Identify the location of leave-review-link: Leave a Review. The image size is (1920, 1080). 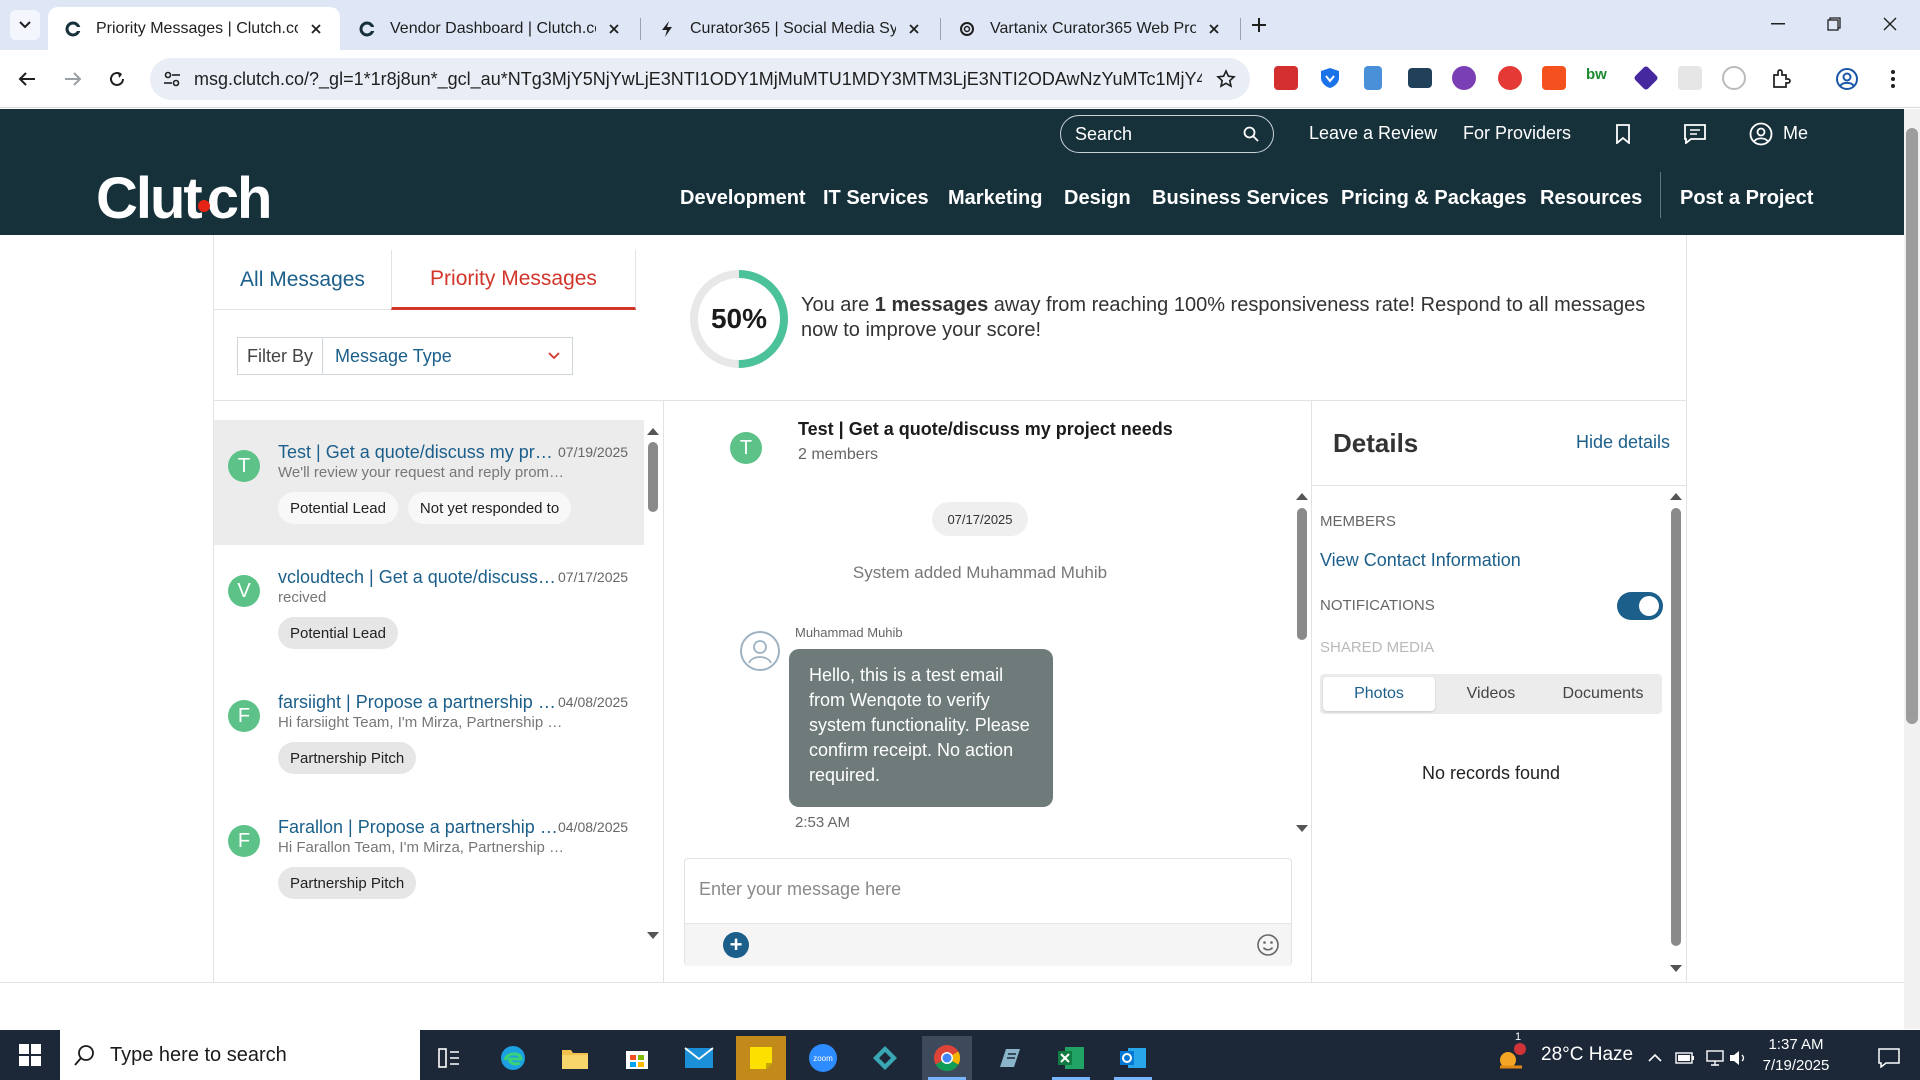
(1373, 133).